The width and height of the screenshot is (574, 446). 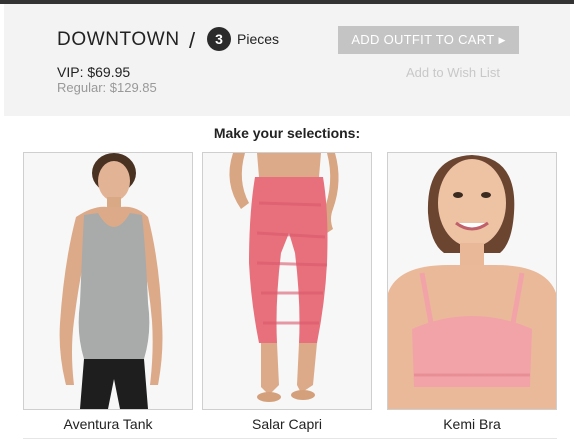 What do you see at coordinates (423, 39) in the screenshot?
I see `add-to-cart-label: ADD OUTFIT TO CART` at bounding box center [423, 39].